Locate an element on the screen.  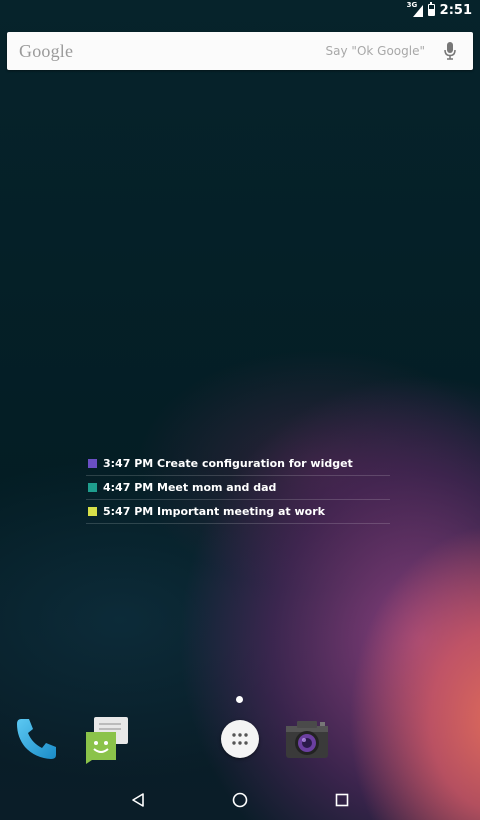
event-label: 3:47 PM Create configuration for widget is located at coordinates (228, 463).